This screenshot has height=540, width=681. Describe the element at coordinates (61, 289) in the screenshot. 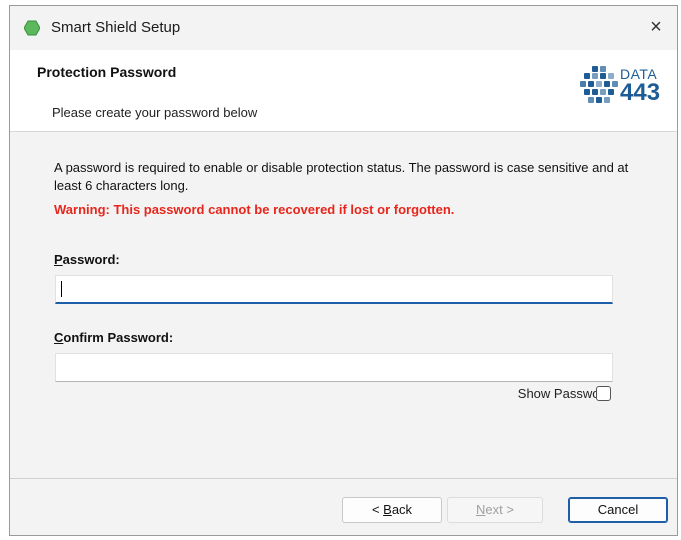

I see `text-caret` at that location.